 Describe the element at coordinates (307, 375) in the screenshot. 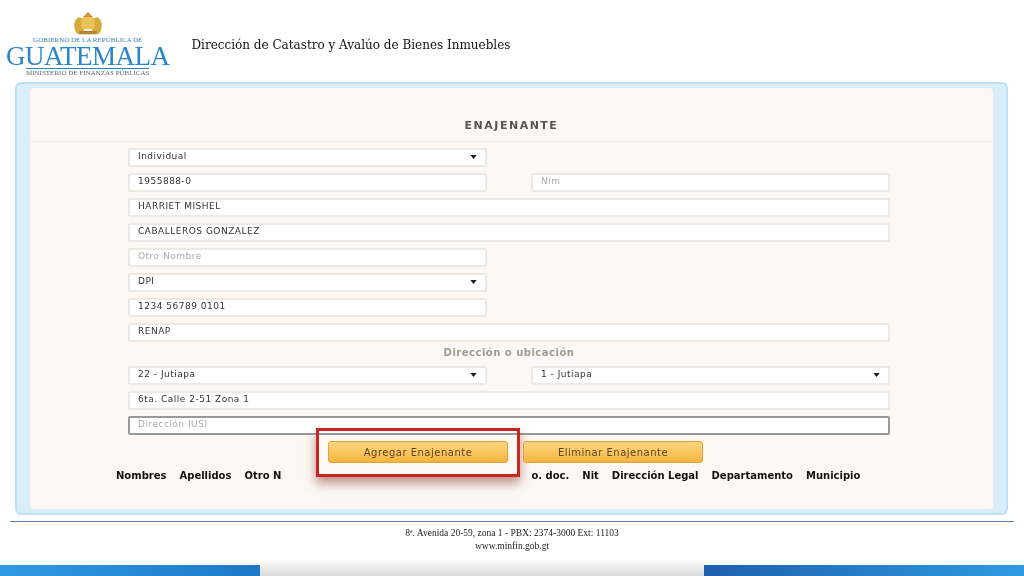

I see `dropdown: 22 - Jutiapa` at that location.